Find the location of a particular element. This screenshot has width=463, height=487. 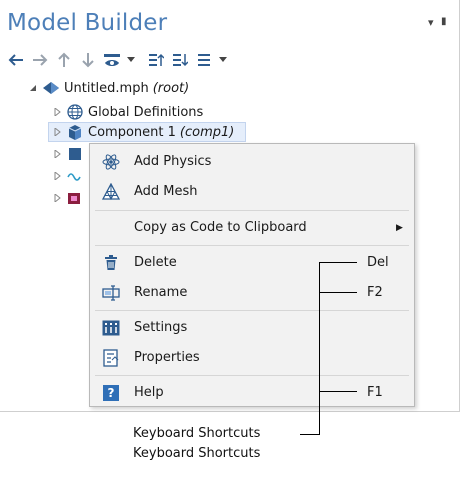

menu-item-rename: Rename F2 is located at coordinates (252, 292).